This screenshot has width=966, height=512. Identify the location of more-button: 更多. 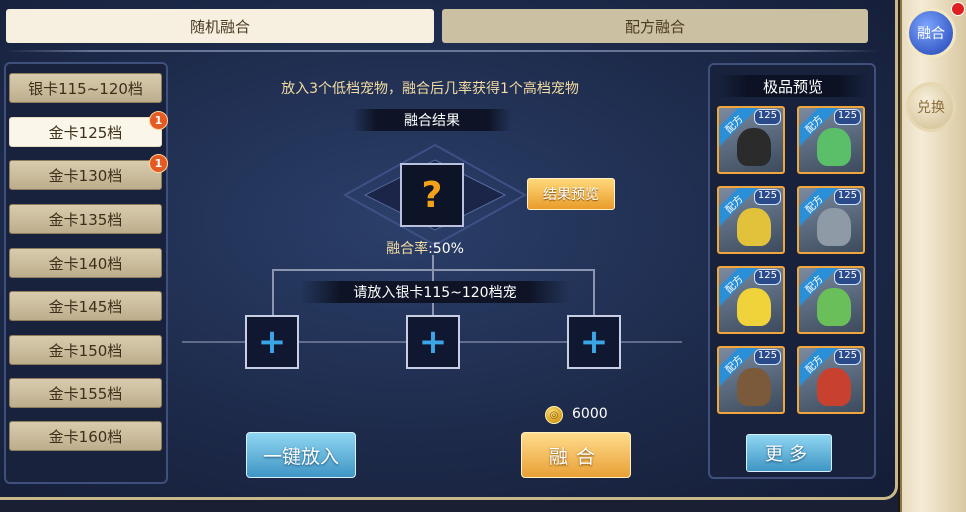
(789, 453).